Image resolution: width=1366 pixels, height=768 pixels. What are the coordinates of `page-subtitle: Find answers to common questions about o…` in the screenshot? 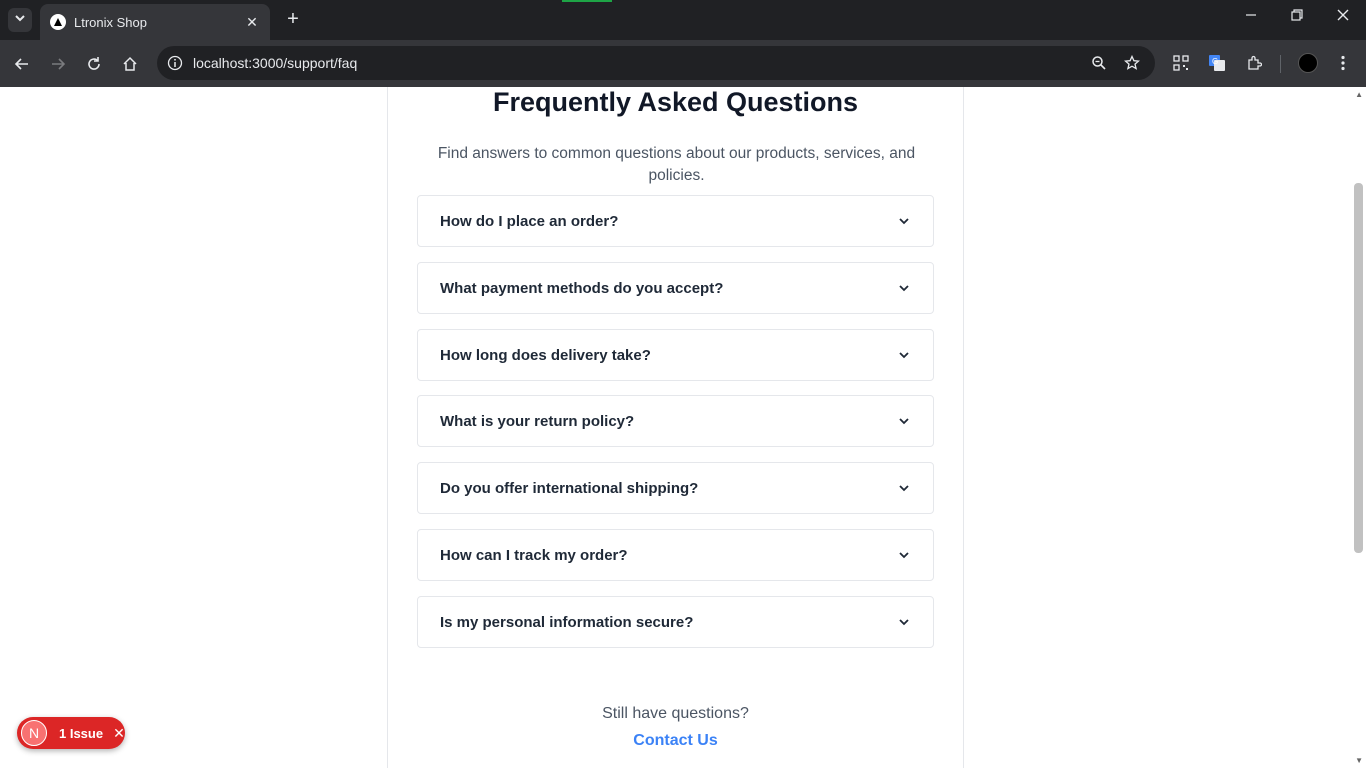 It's located at (676, 164).